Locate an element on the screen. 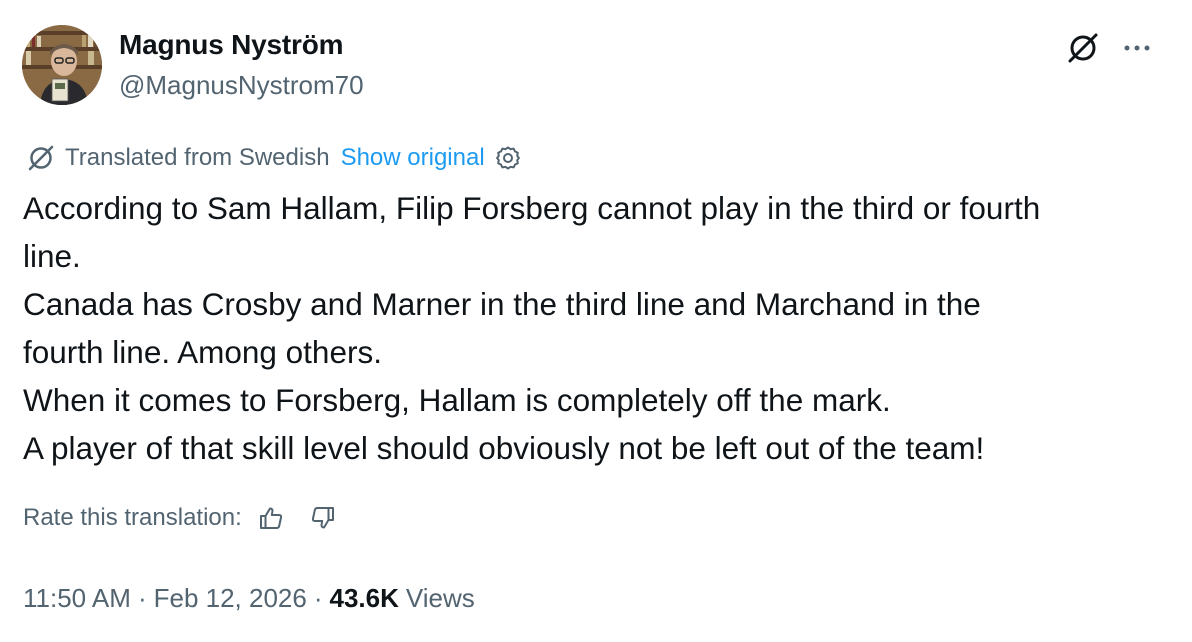  profile-photo-icon is located at coordinates (62, 65).